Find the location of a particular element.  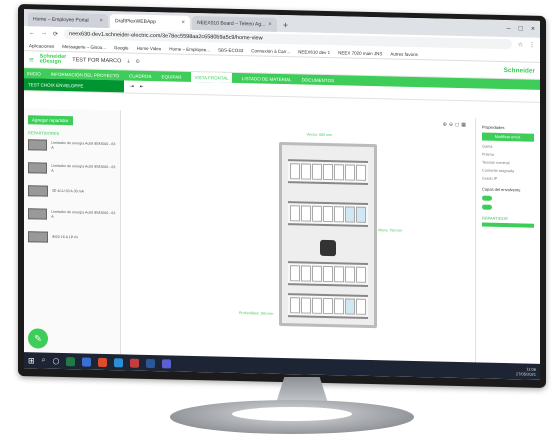

menu-item-info: INFORMACIÓN DEL PROYECTO is located at coordinates (85, 74).